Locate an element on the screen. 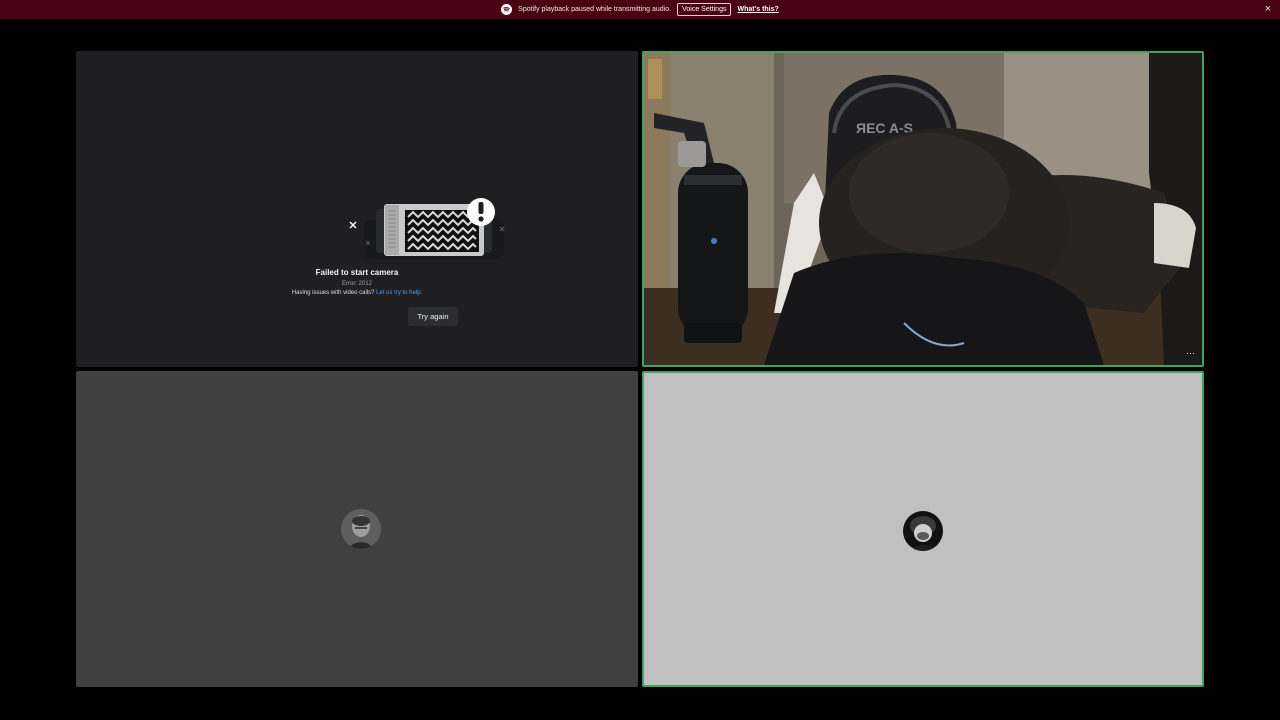  try-again-button: Try again is located at coordinates (433, 316).